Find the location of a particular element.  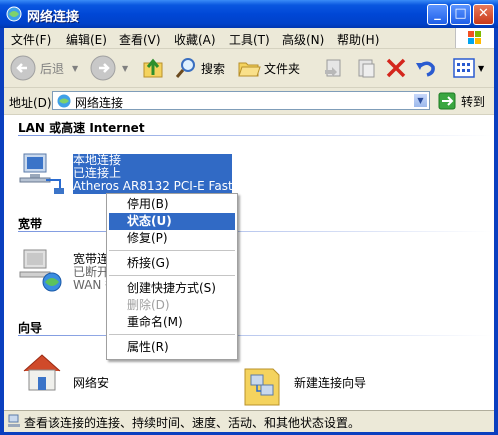

delete-button is located at coordinates (396, 68).